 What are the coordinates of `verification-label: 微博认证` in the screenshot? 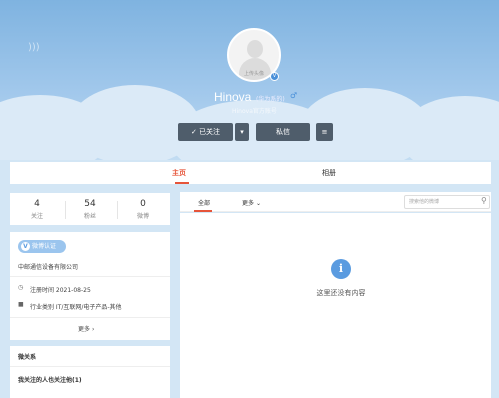 It's located at (44, 246).